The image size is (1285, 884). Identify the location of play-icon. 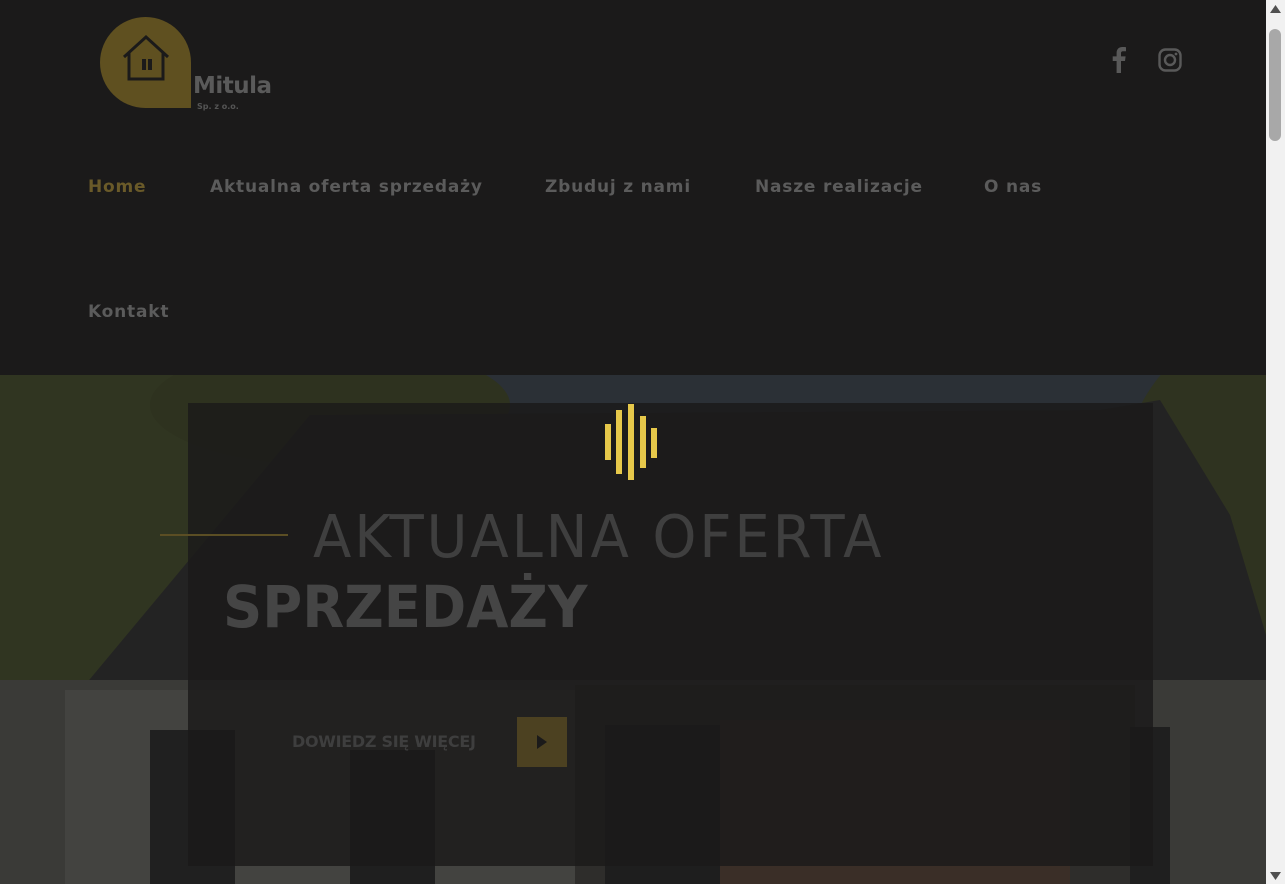
(542, 742).